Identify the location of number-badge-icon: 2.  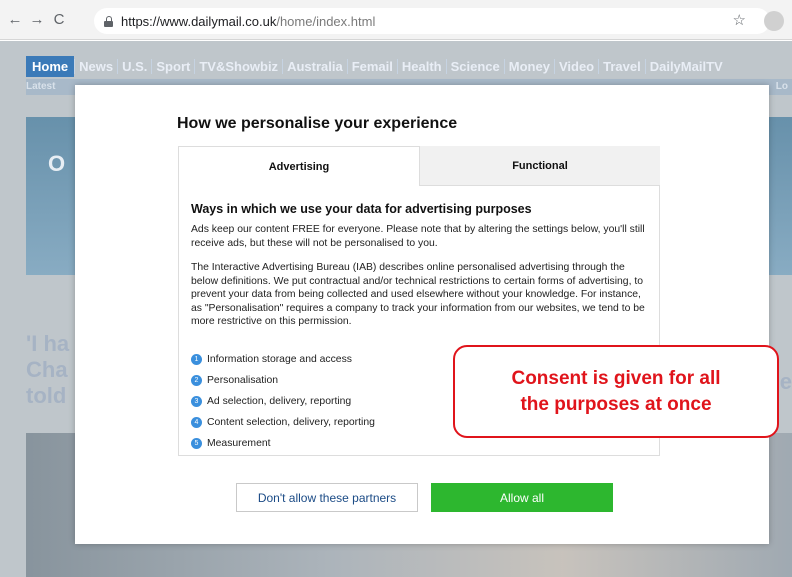
(196, 380).